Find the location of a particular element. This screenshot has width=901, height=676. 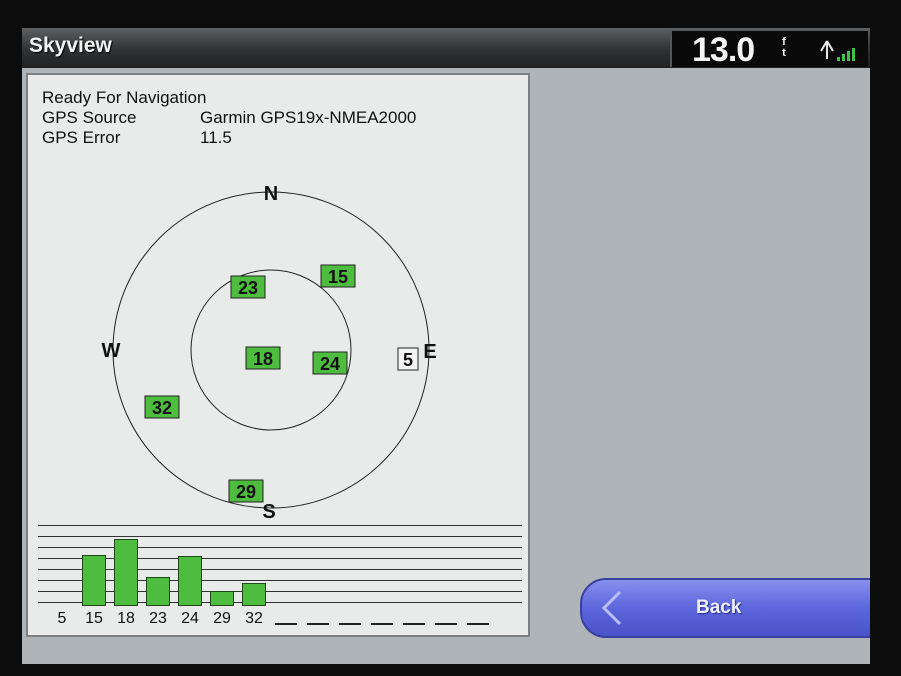

svg-text: 18 is located at coordinates (263, 359).